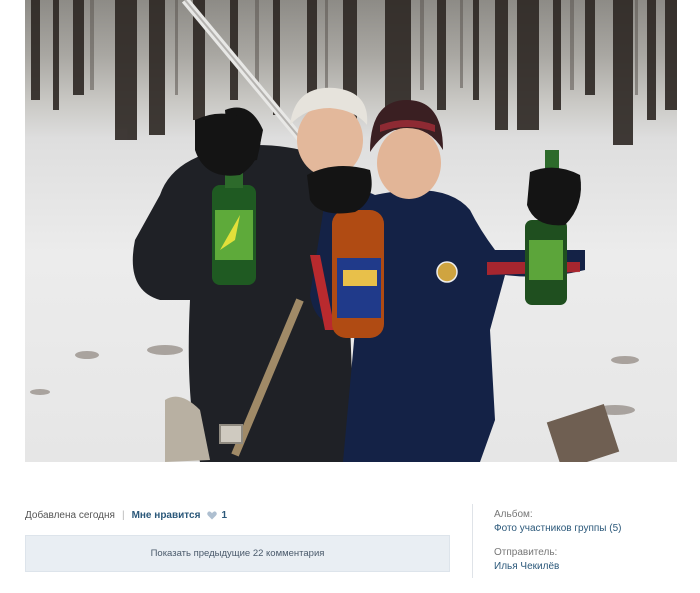 This screenshot has width=700, height=593. I want to click on heart-icon, so click(212, 515).